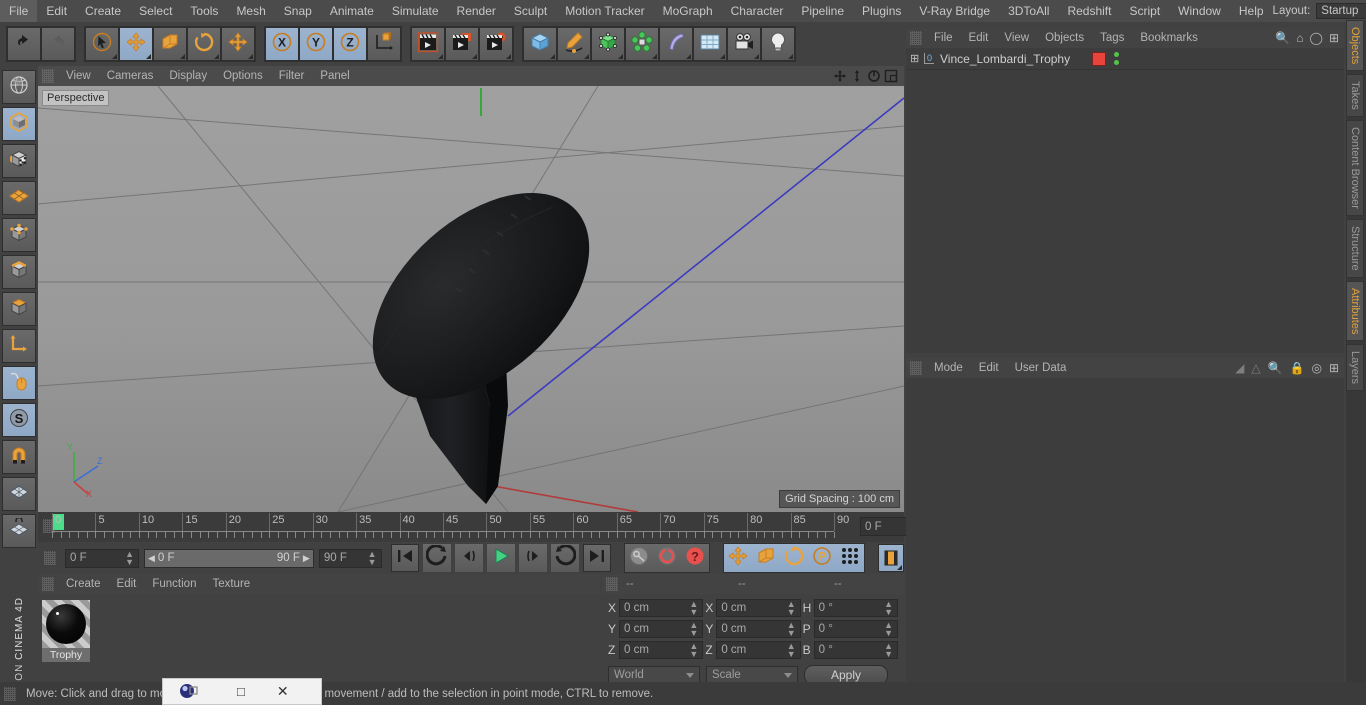 The width and height of the screenshot is (1366, 705). What do you see at coordinates (744, 44) in the screenshot?
I see `add-camera-button` at bounding box center [744, 44].